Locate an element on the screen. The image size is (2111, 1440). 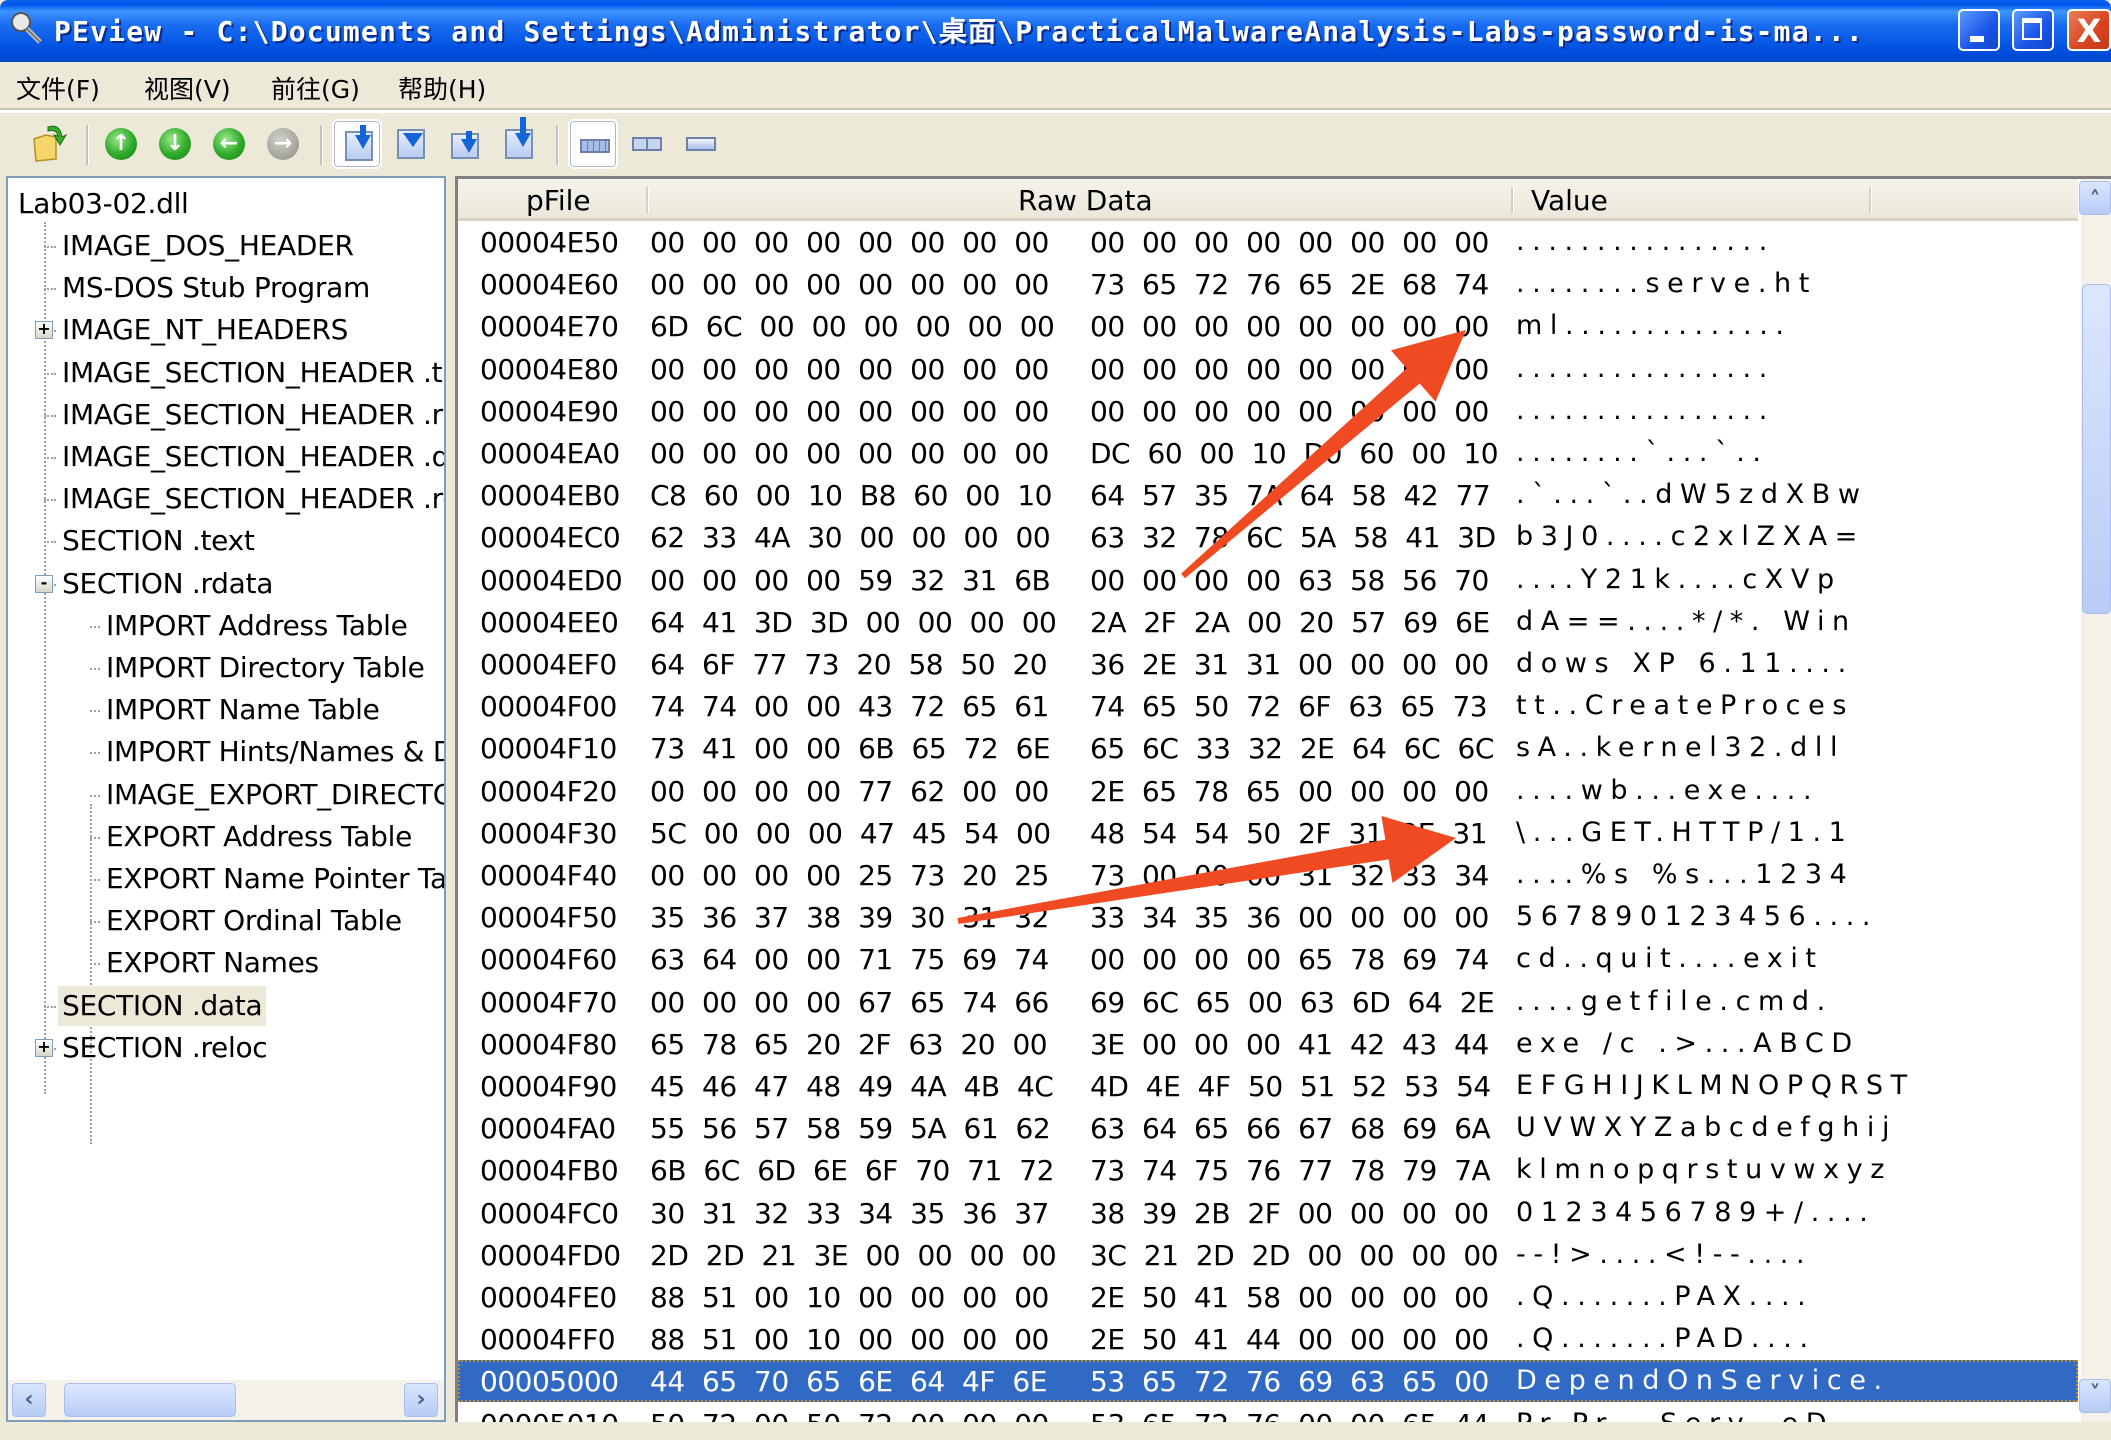
tree-item: IMAGE_SECTION_HEADER .text is located at coordinates (253, 373).